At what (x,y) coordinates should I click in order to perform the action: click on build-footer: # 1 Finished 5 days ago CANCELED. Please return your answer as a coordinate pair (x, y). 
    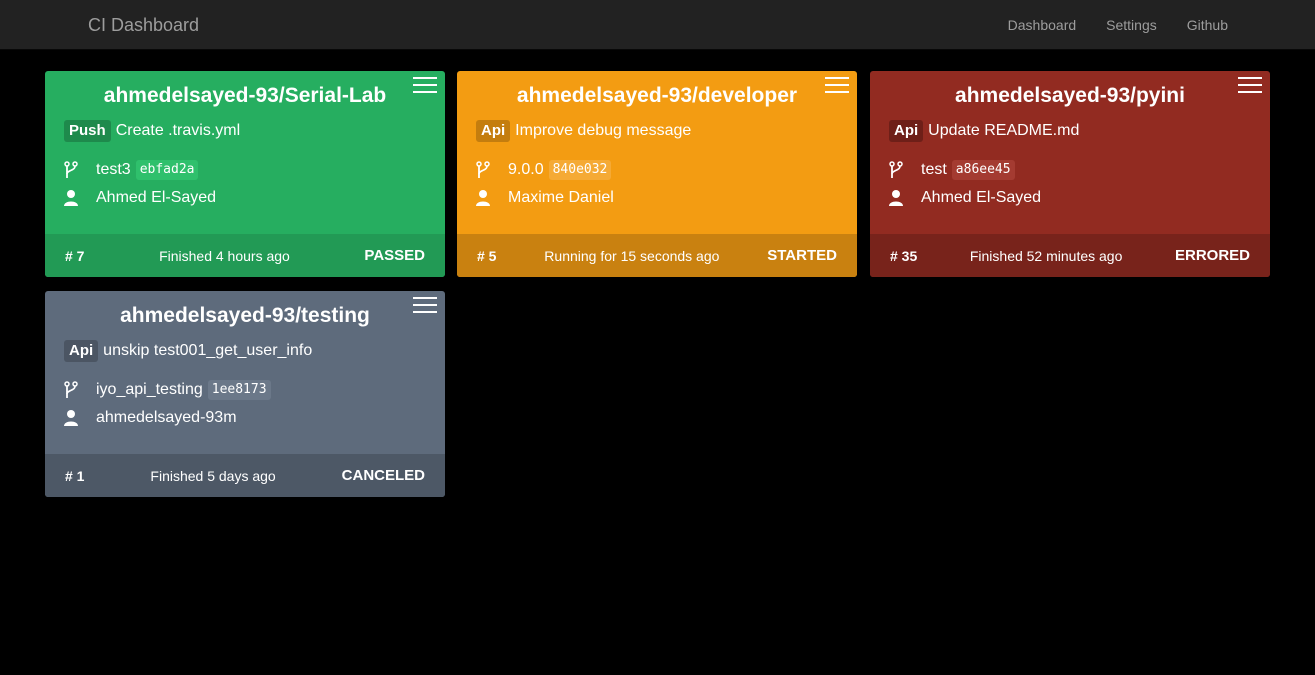
    Looking at the image, I should click on (245, 475).